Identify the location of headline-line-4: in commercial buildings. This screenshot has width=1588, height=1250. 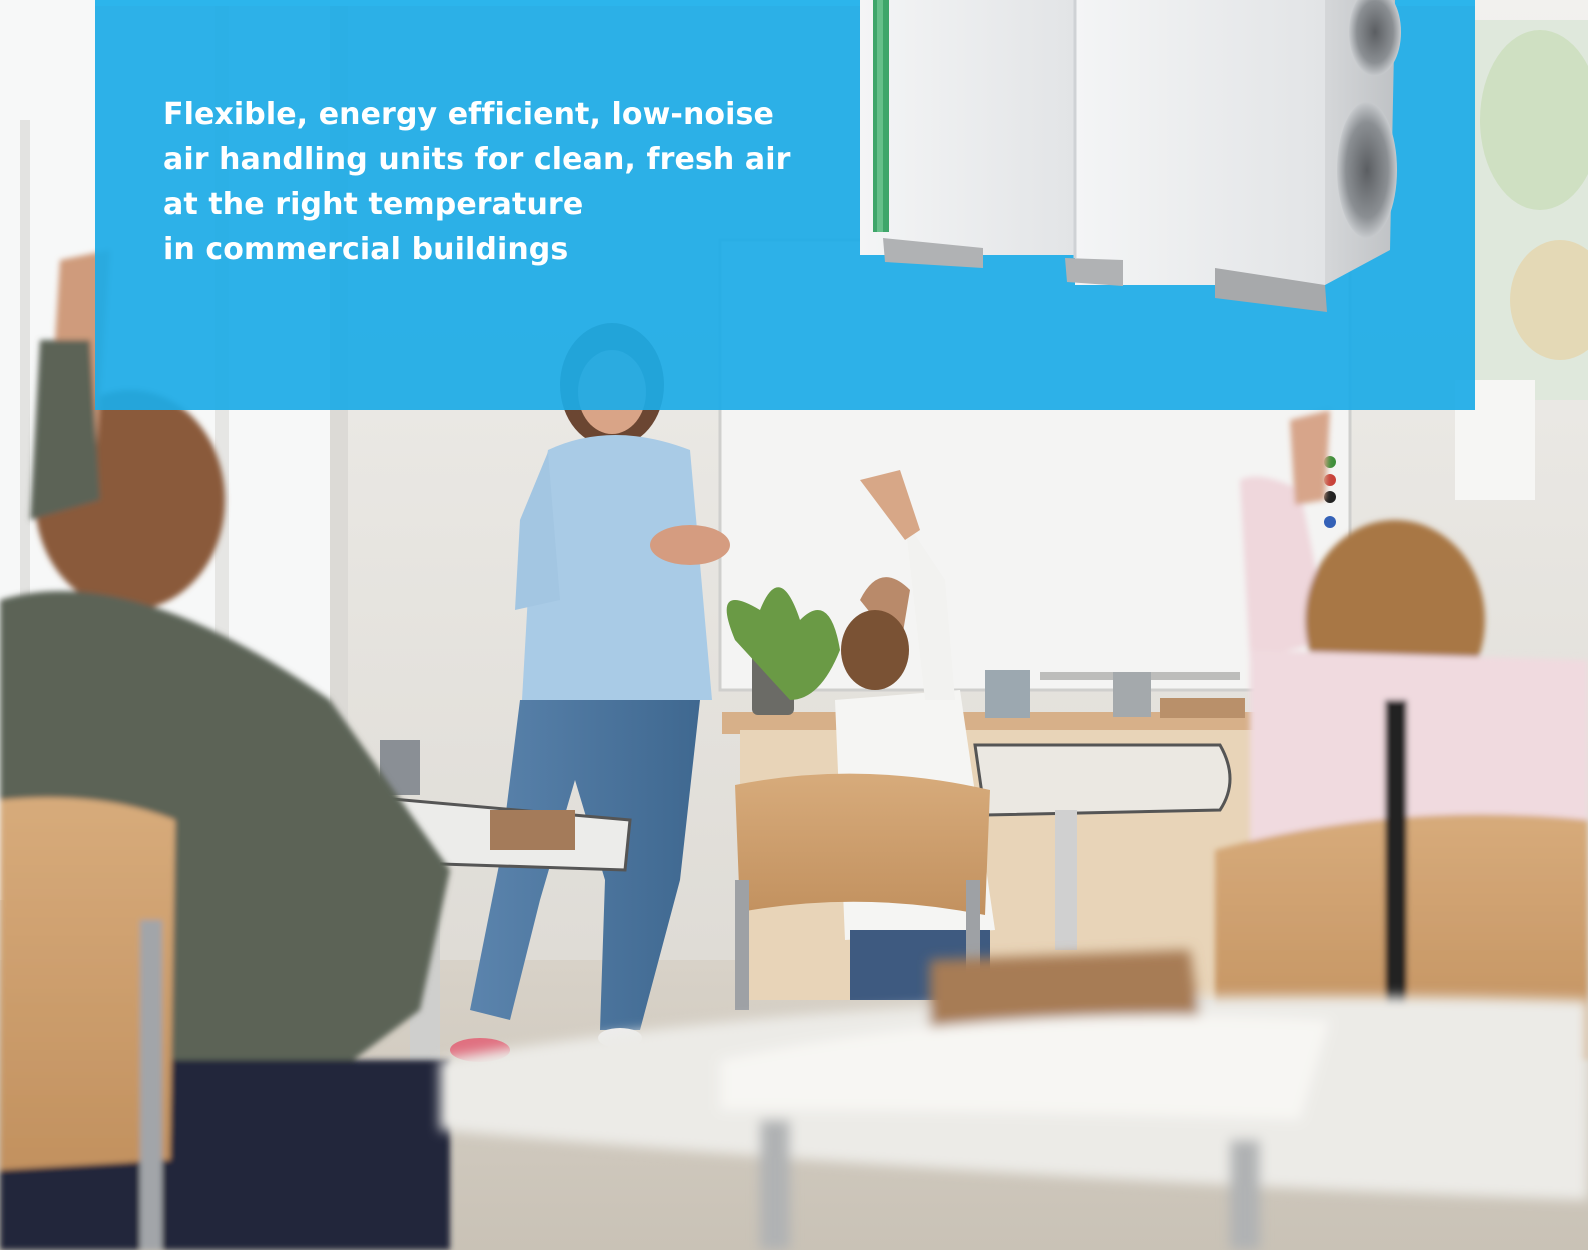
(366, 249).